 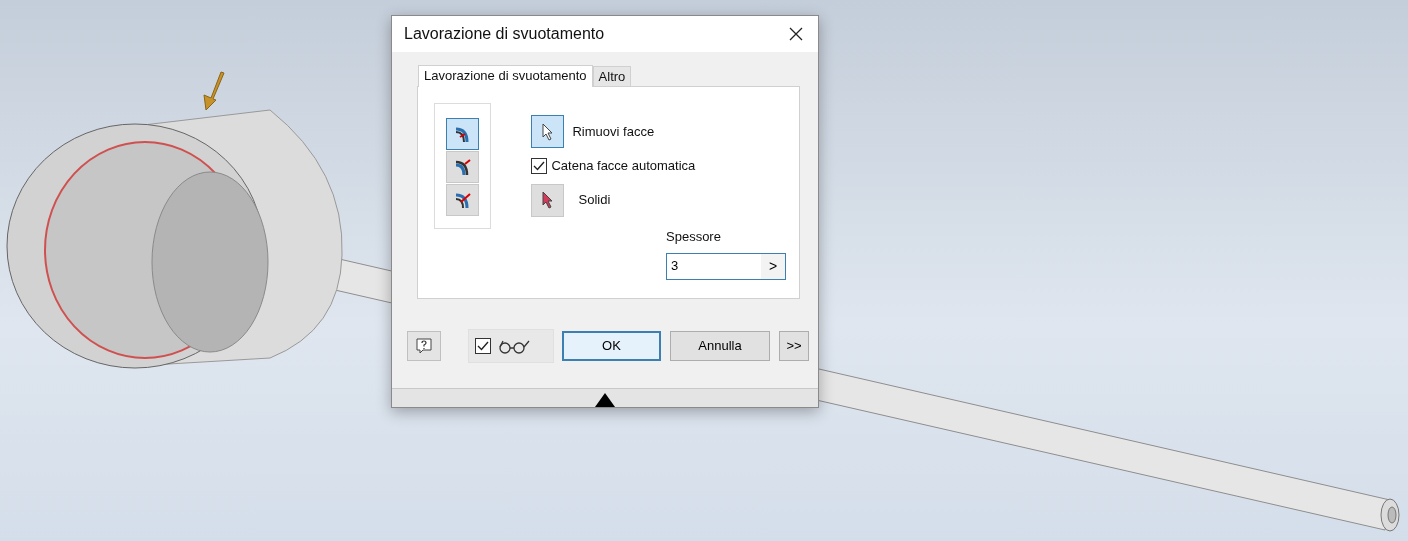 I want to click on arrow-button: >, so click(x=773, y=266).